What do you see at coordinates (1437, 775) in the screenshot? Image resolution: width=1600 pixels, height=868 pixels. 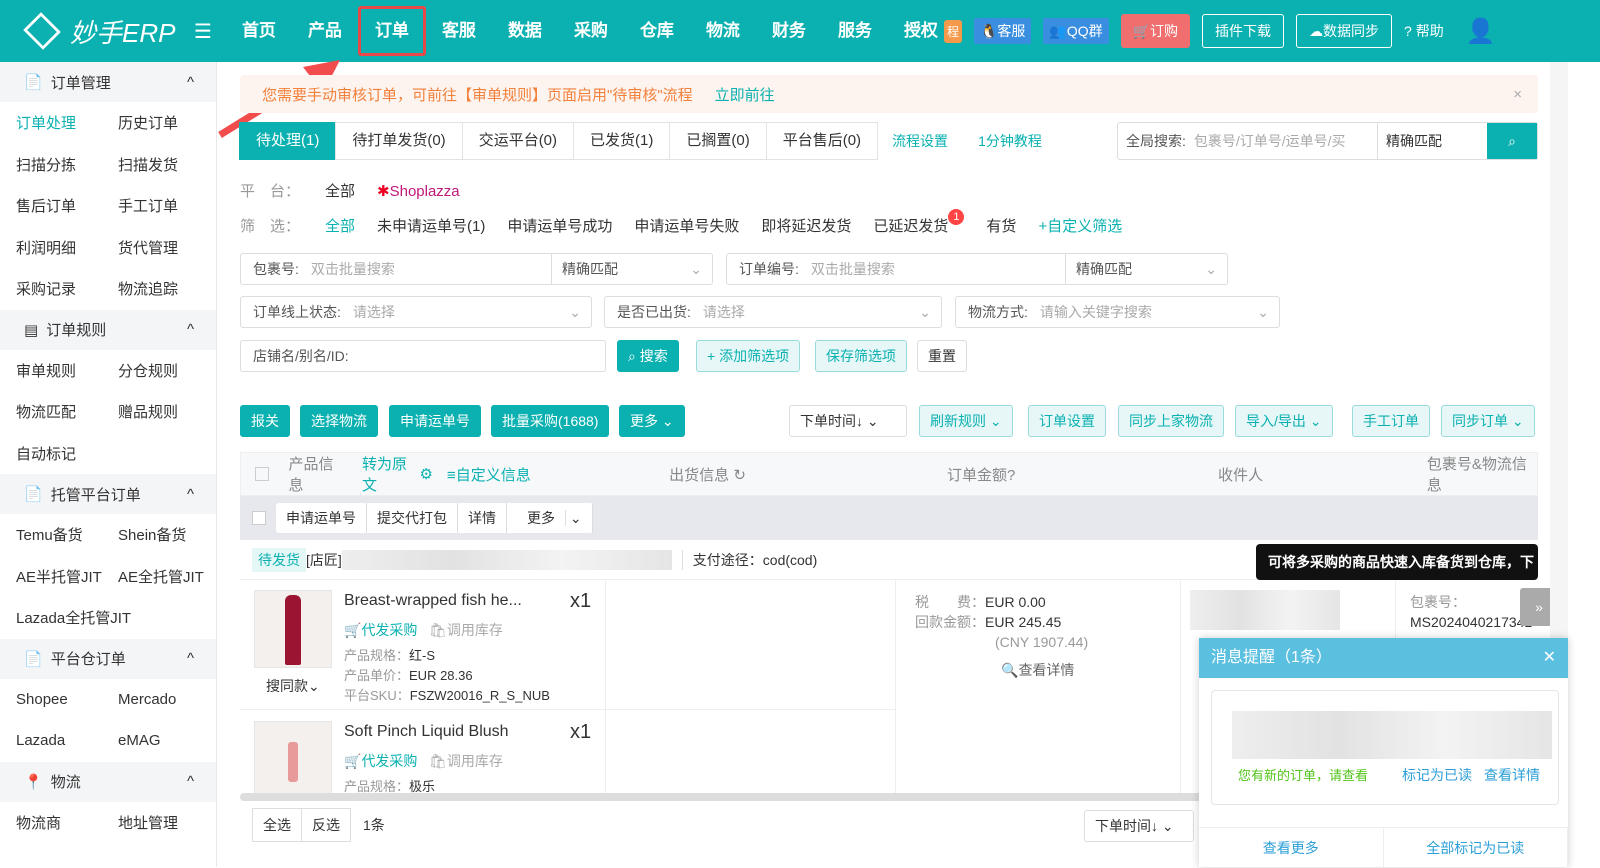 I see `mark-read-link: 标记为已读` at bounding box center [1437, 775].